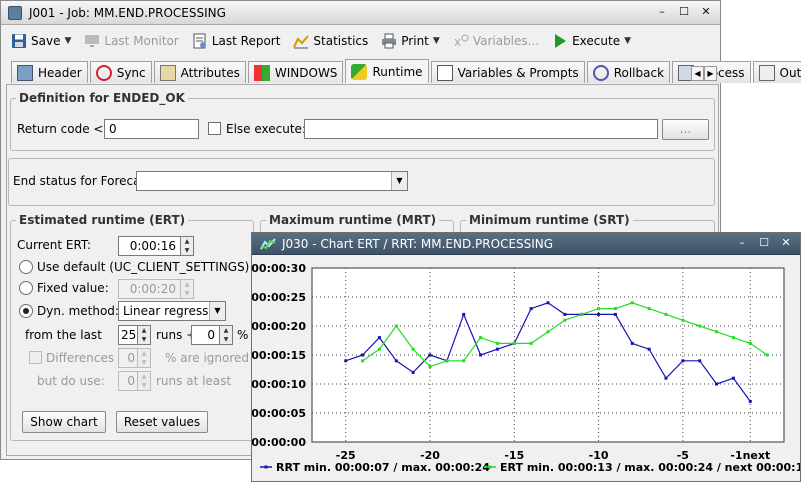 This screenshot has height=482, width=801. I want to click on from-last-input: 25, so click(128, 335).